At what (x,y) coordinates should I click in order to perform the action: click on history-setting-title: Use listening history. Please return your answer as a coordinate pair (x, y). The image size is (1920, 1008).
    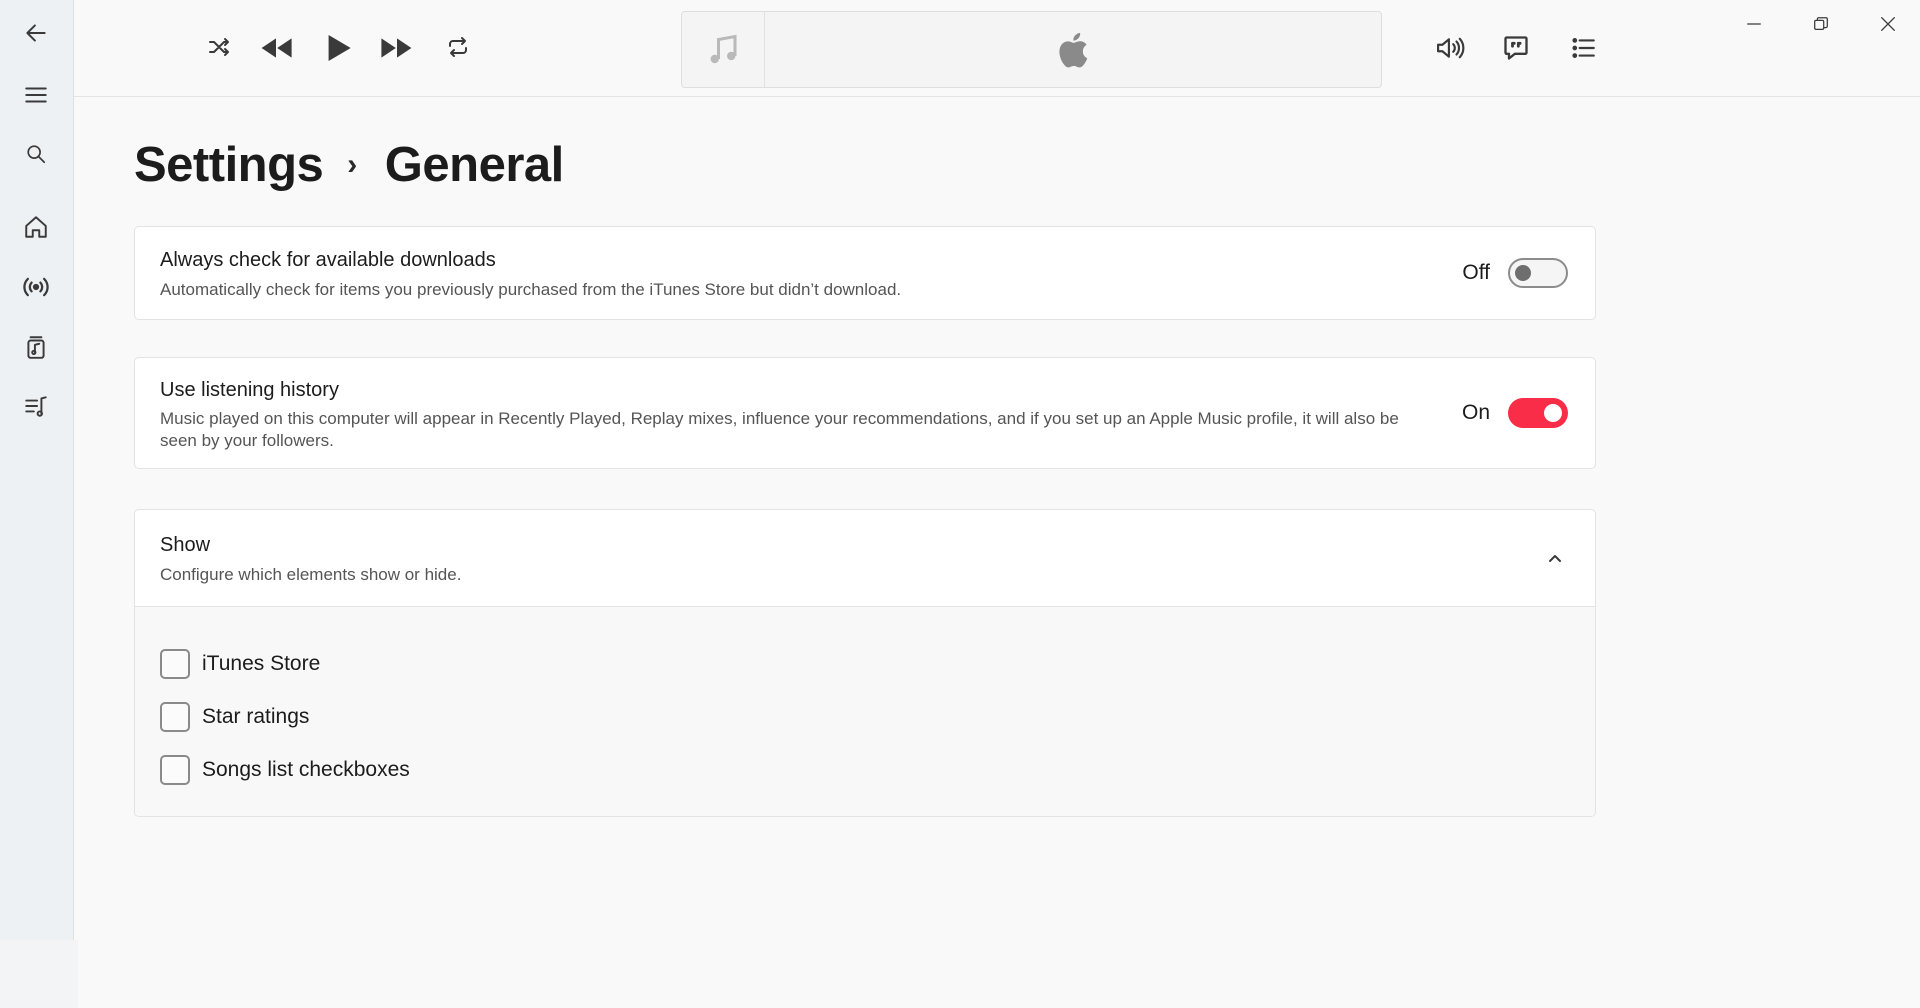
    Looking at the image, I should click on (249, 390).